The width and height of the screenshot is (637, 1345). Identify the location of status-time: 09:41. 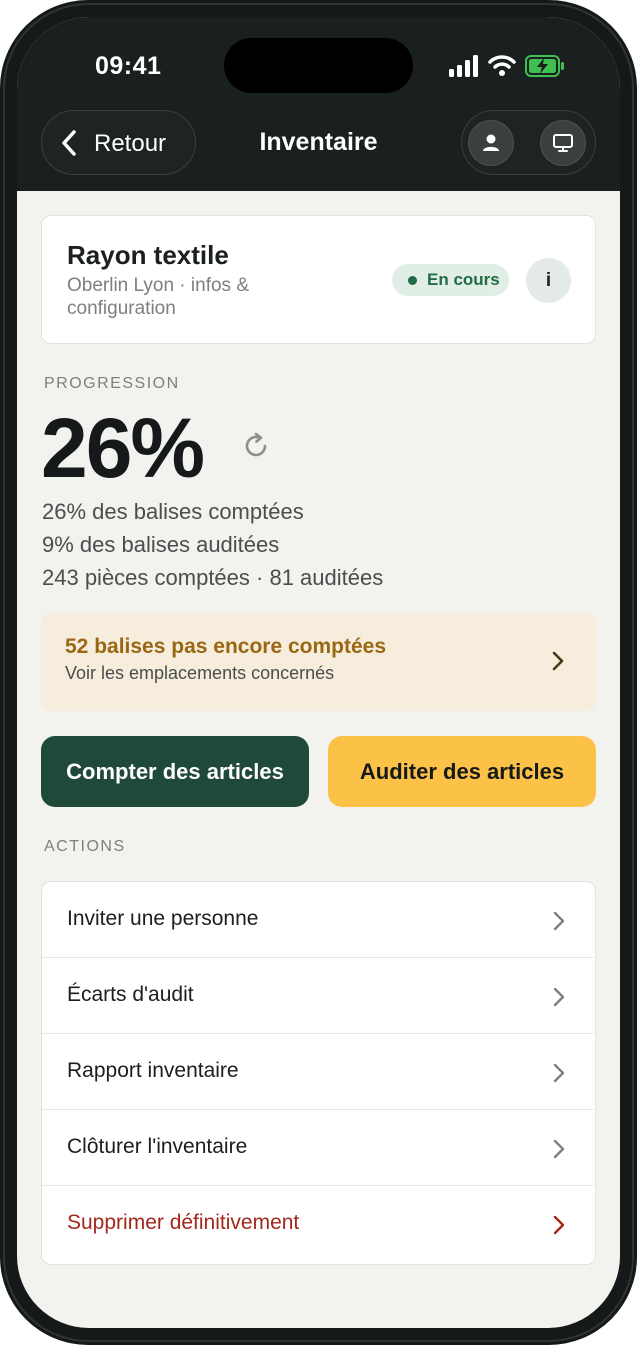
(128, 66).